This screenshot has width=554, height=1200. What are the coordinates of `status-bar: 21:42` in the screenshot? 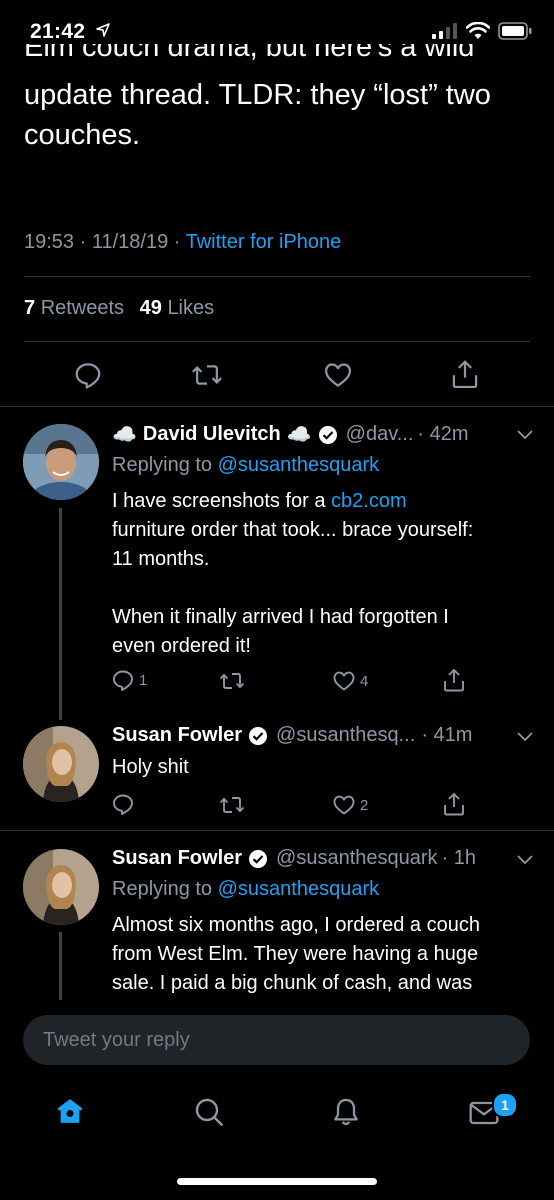 It's located at (70, 32).